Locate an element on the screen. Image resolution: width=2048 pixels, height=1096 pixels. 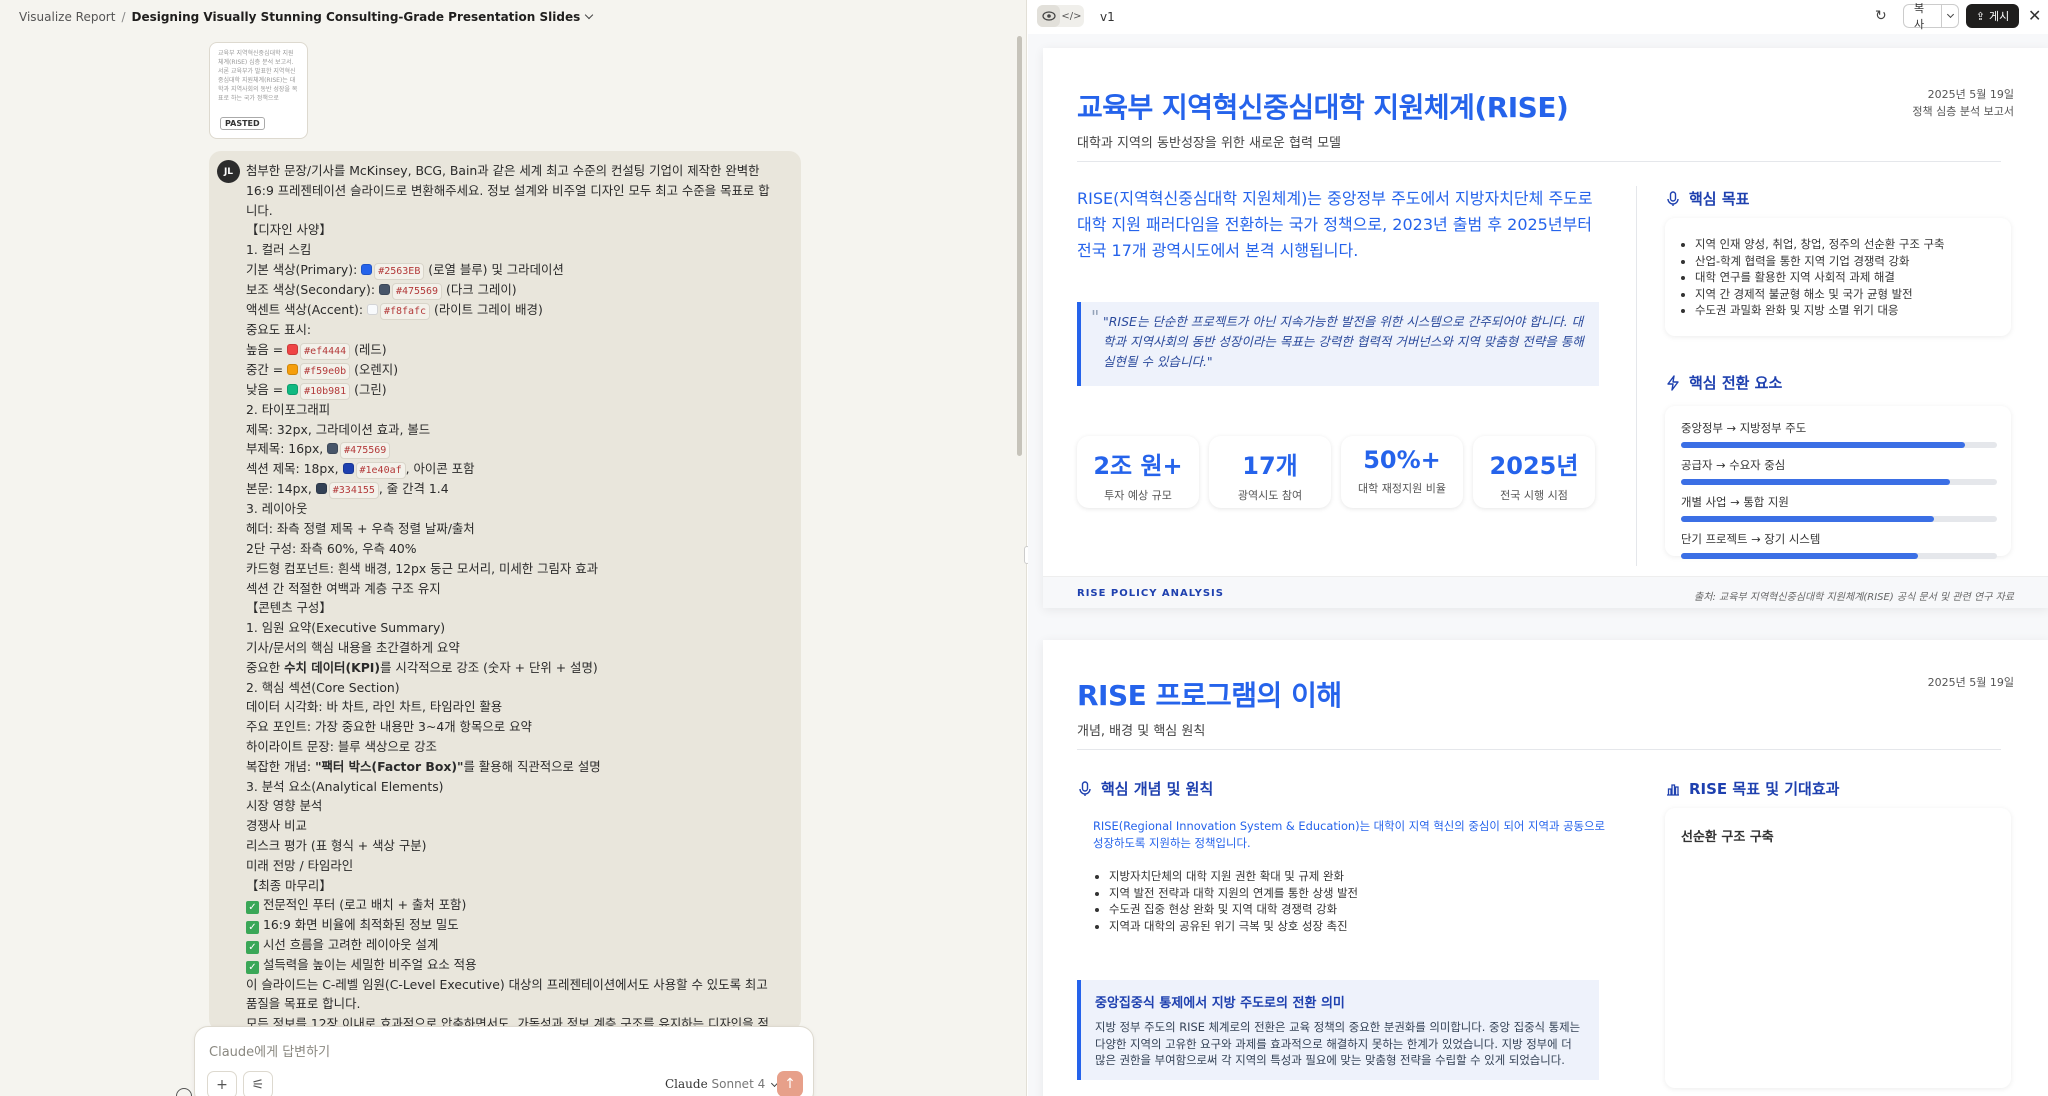
checklist-item: 설득력을 높이는 세밀한 비주얼 요소 적용 is located at coordinates (370, 964).